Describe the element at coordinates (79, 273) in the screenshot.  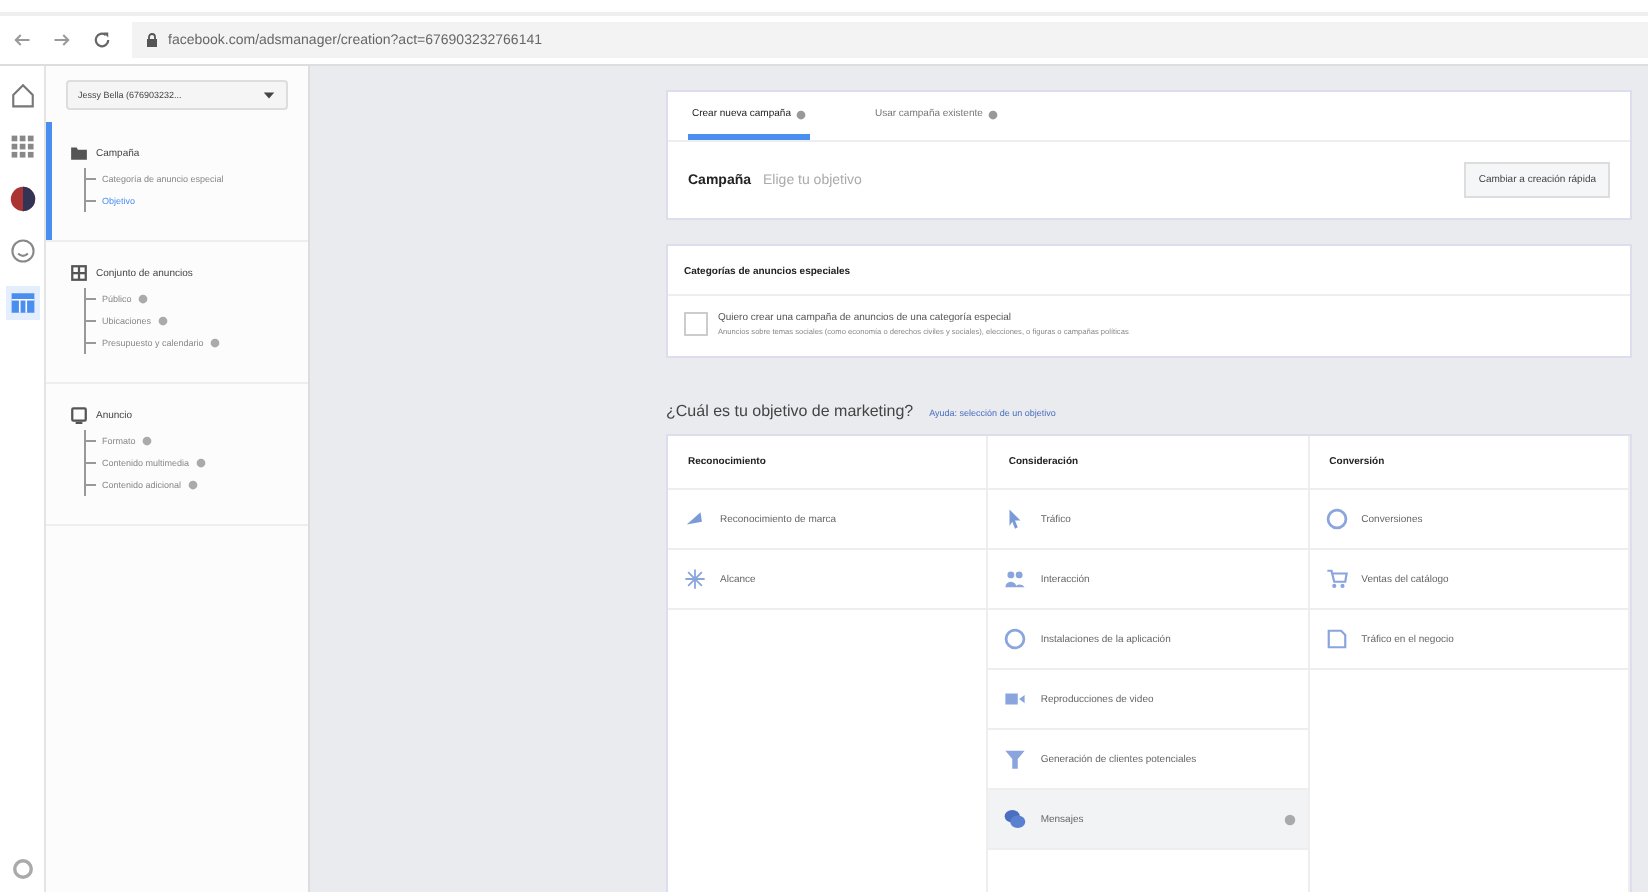
I see `grid-icon` at that location.